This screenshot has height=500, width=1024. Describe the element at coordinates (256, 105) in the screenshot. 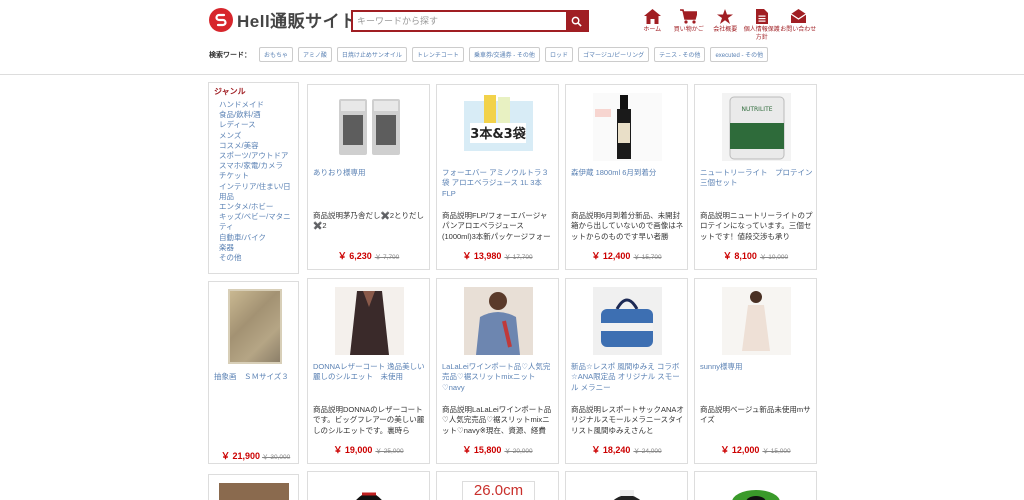

I see `genre-item: ハンドメイド` at that location.